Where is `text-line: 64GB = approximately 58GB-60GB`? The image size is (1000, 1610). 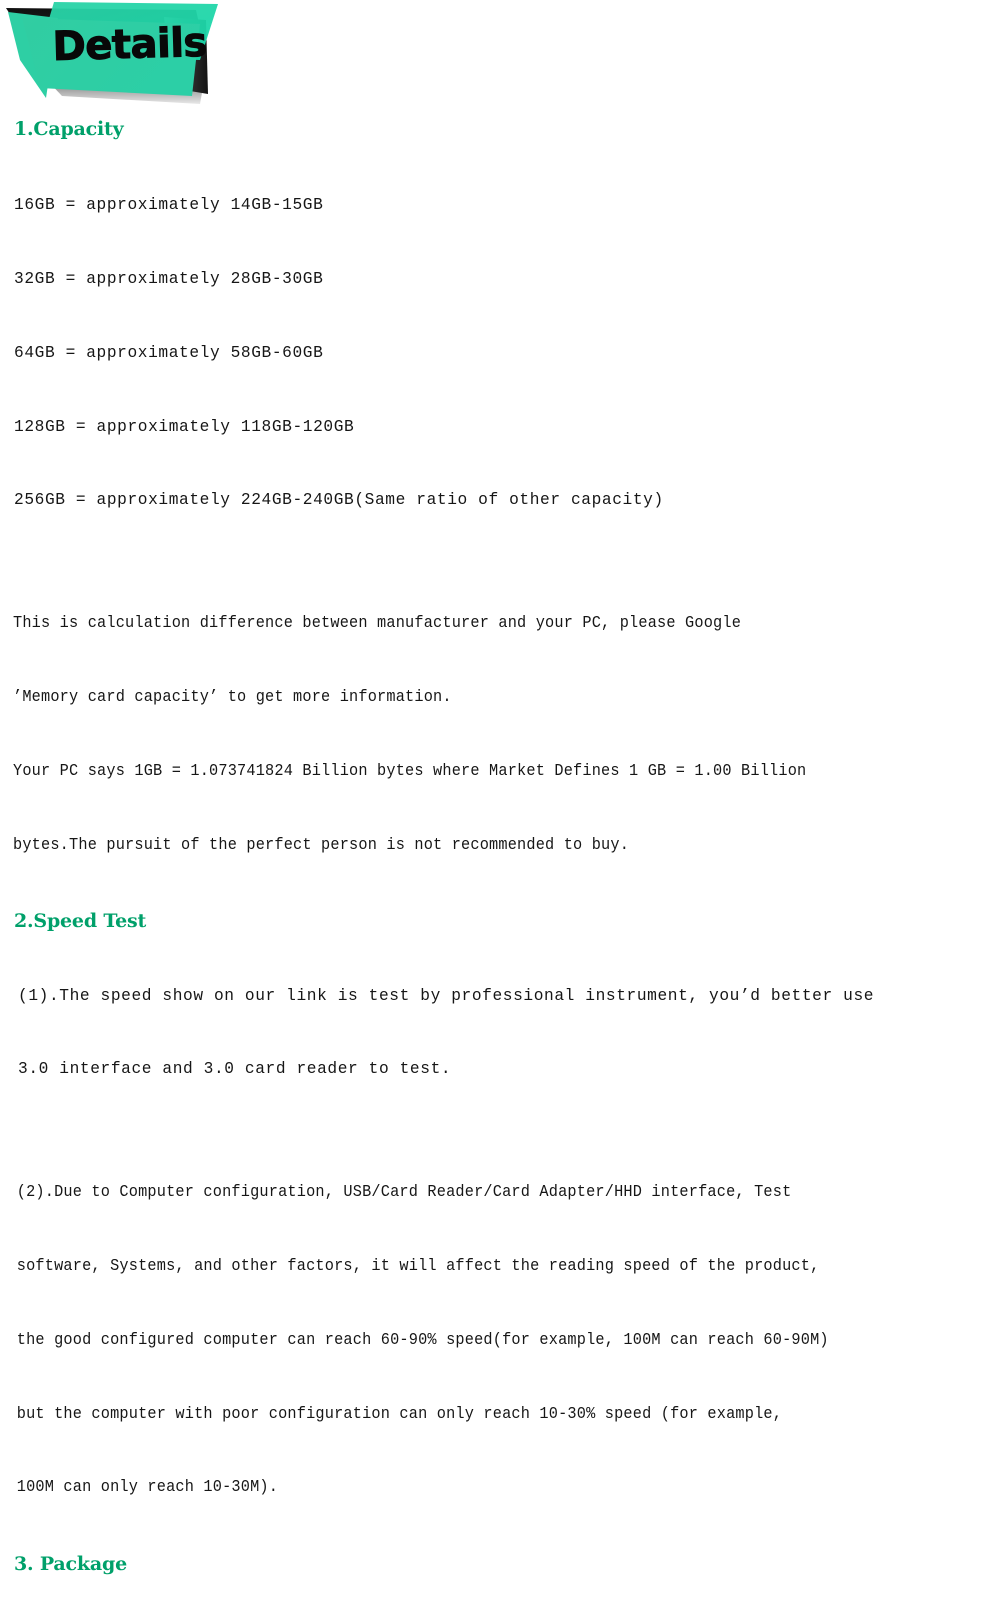
text-line: 64GB = approximately 58GB-60GB is located at coordinates (169, 352).